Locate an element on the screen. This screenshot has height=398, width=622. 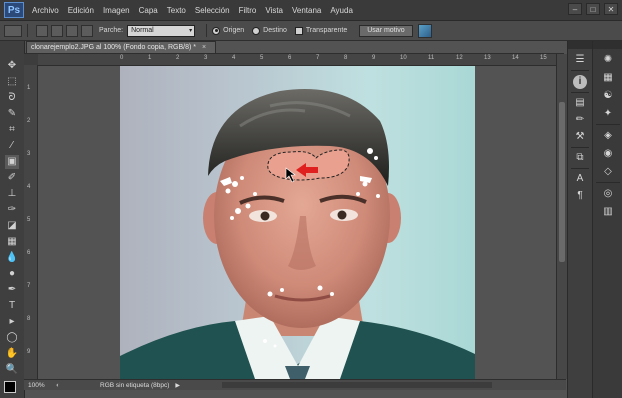
tool-presets-icon: ⚒ is located at coordinates (580, 137).